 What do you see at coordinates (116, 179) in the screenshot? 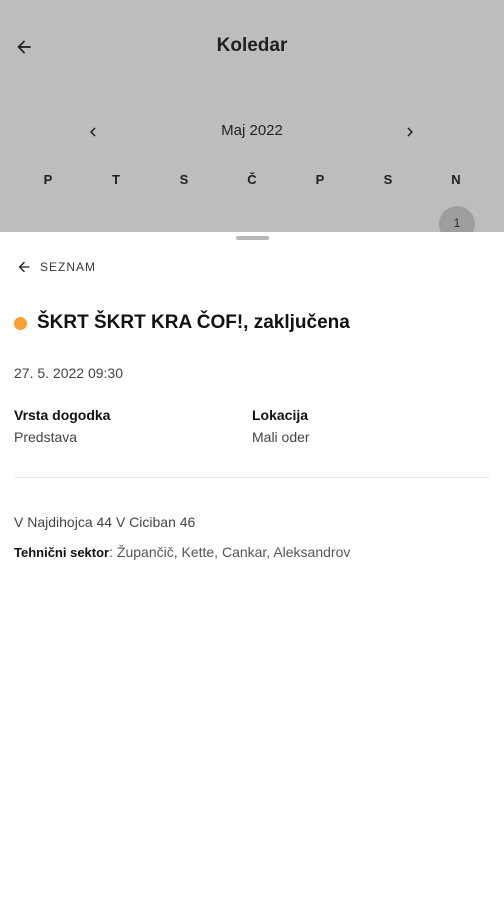
I see `weekday-label: T` at bounding box center [116, 179].